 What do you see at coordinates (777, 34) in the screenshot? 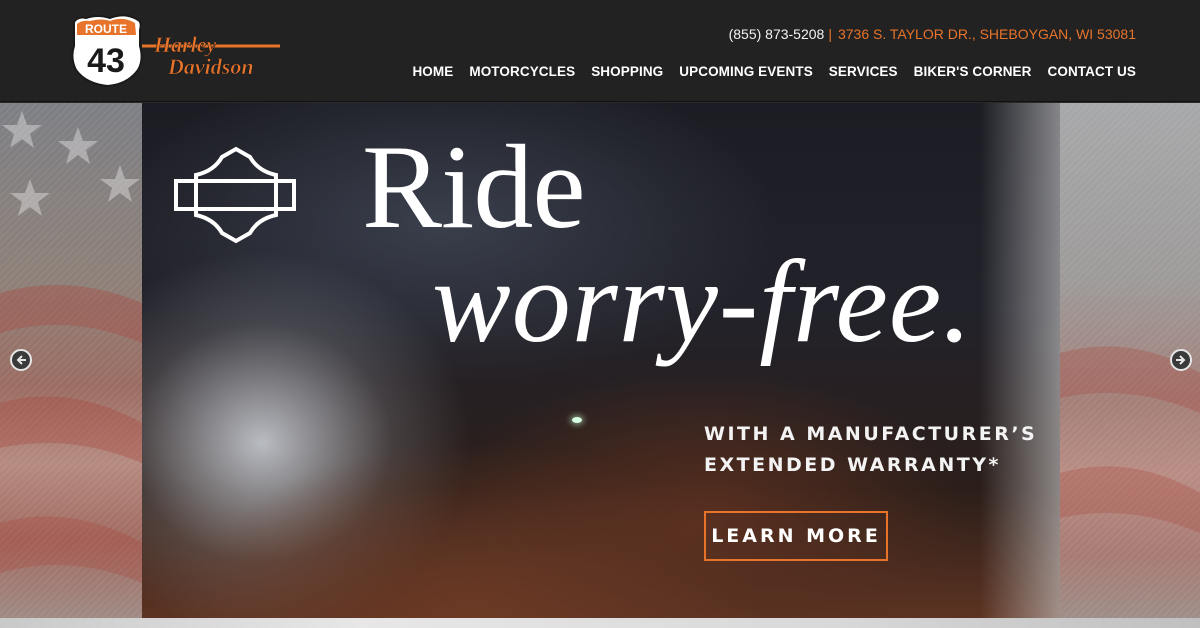
I see `phone-number: (855) 873-5208` at bounding box center [777, 34].